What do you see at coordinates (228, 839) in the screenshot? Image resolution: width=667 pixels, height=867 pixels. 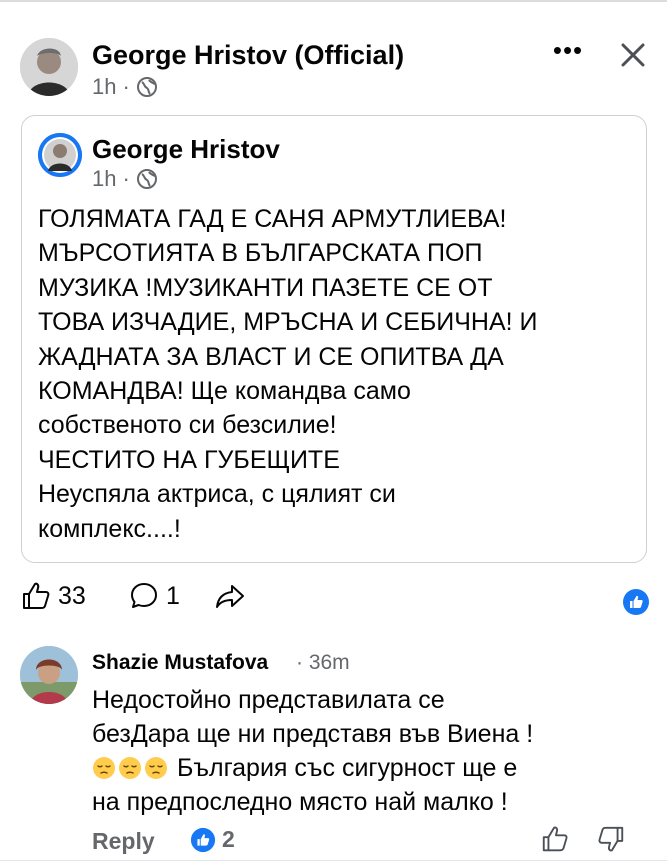 I see `comment-reaction-count: 2` at bounding box center [228, 839].